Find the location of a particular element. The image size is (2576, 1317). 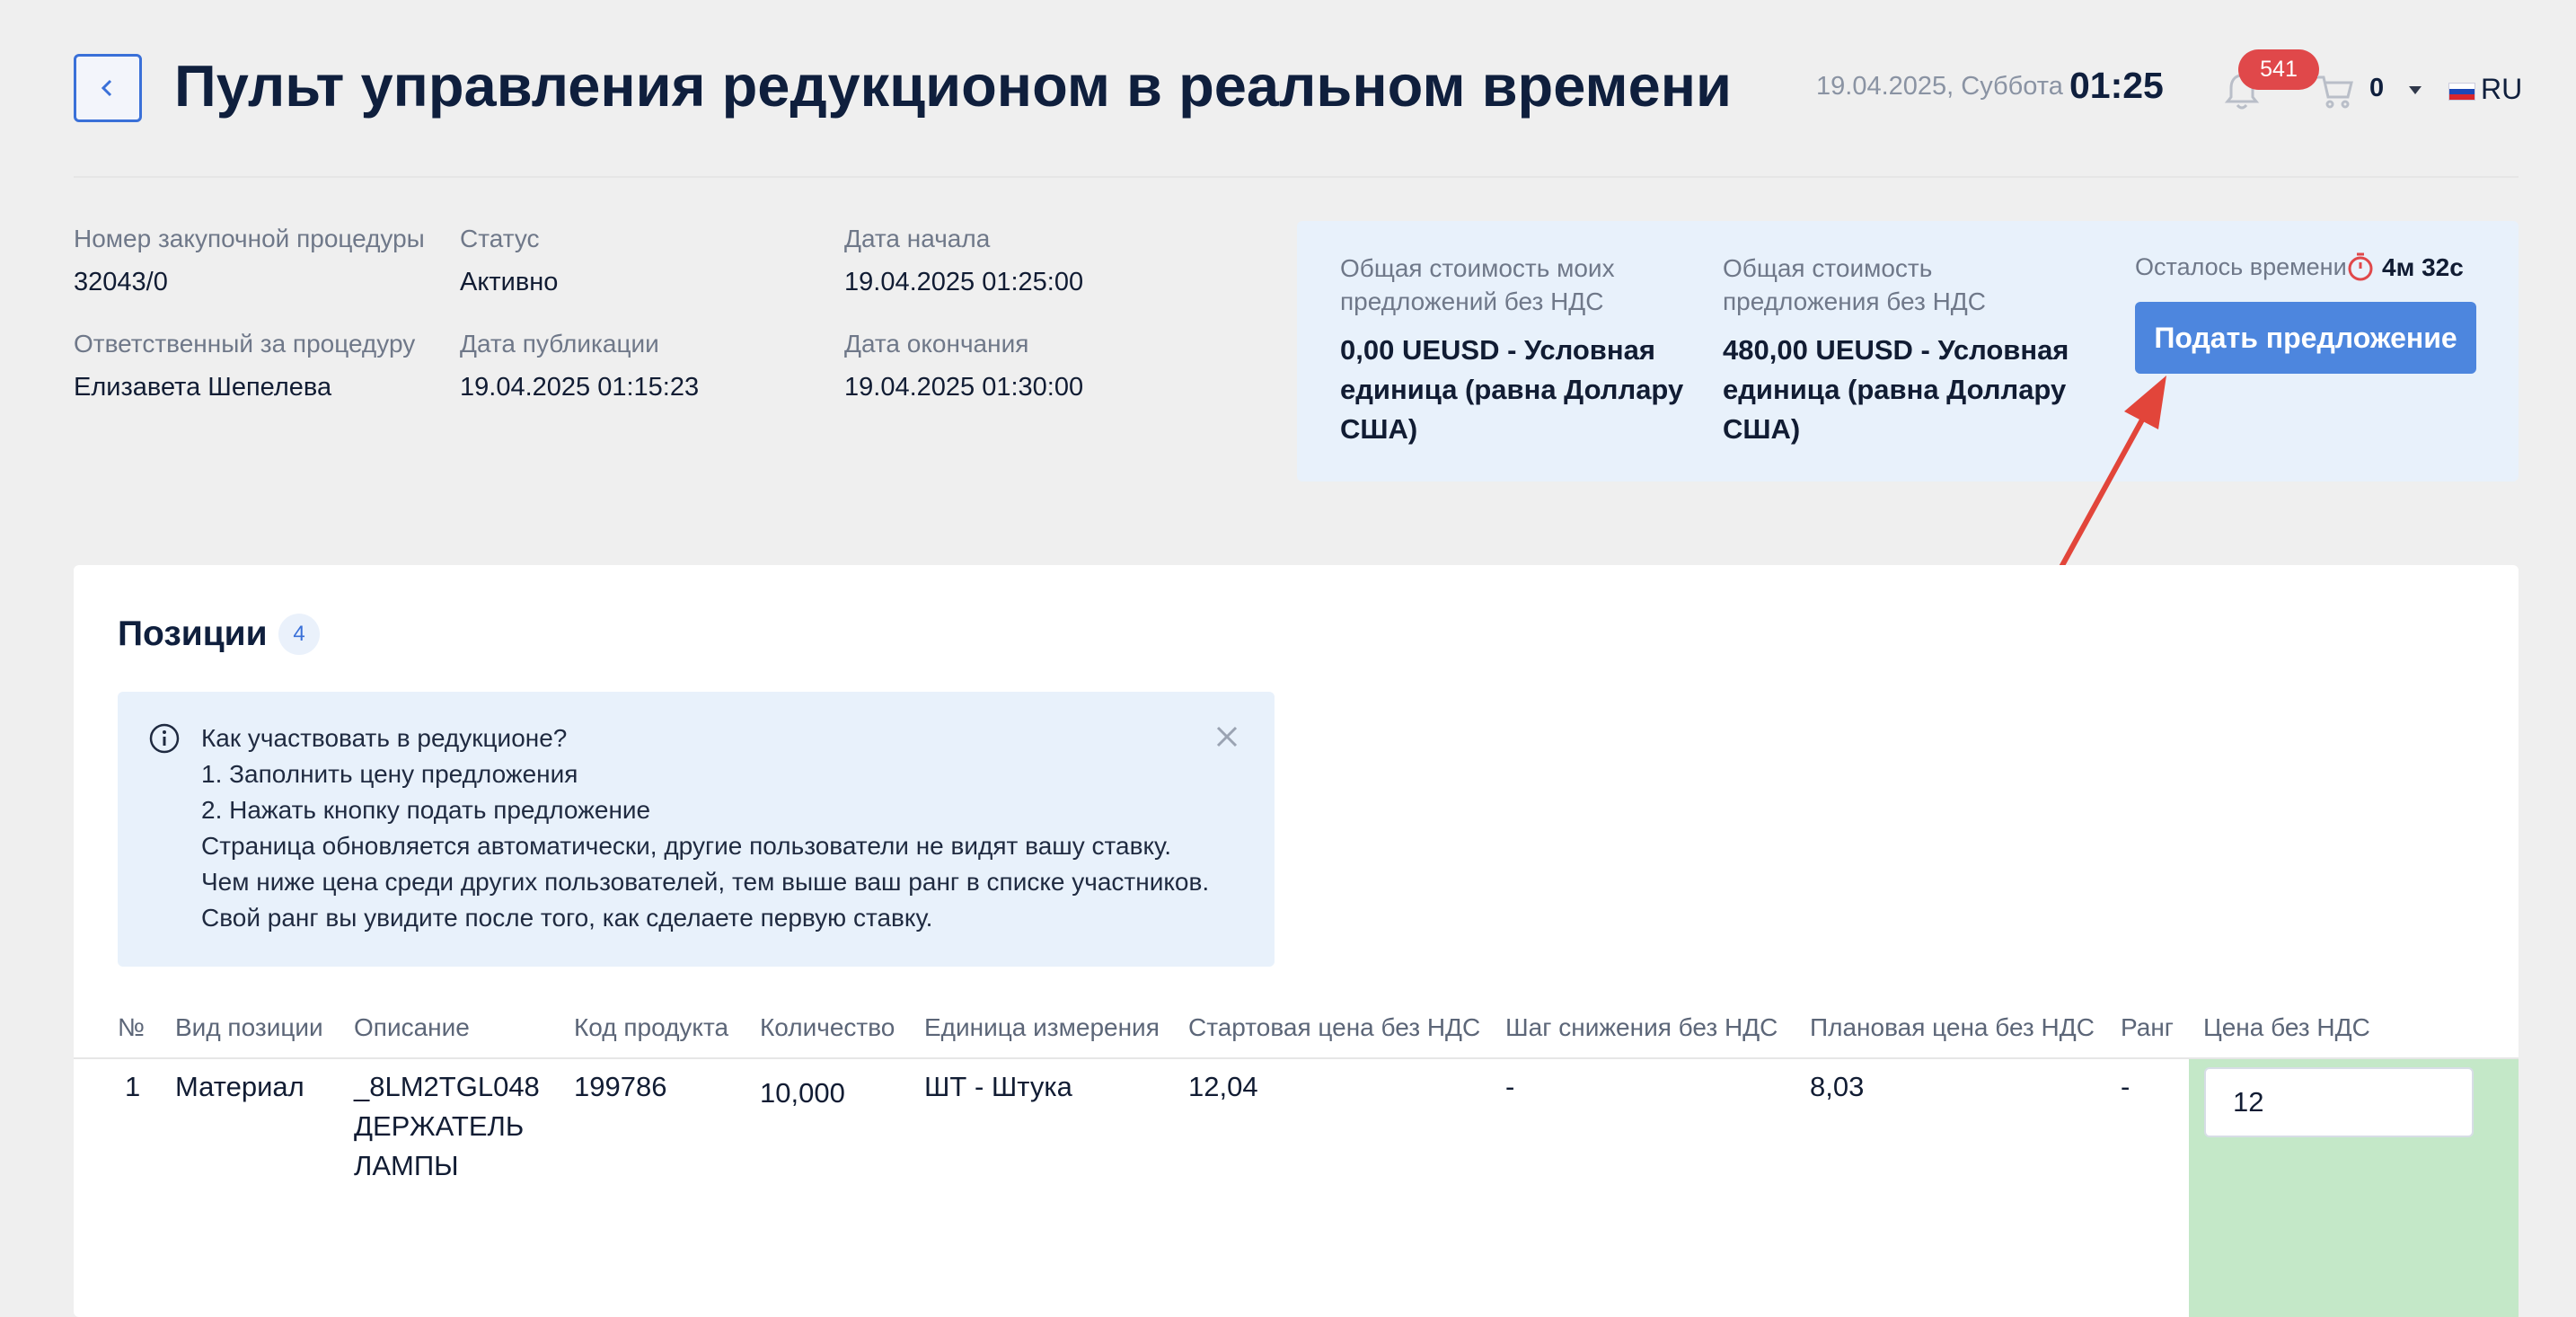

hint-line: Как участвовать в редукционе? is located at coordinates (384, 738).